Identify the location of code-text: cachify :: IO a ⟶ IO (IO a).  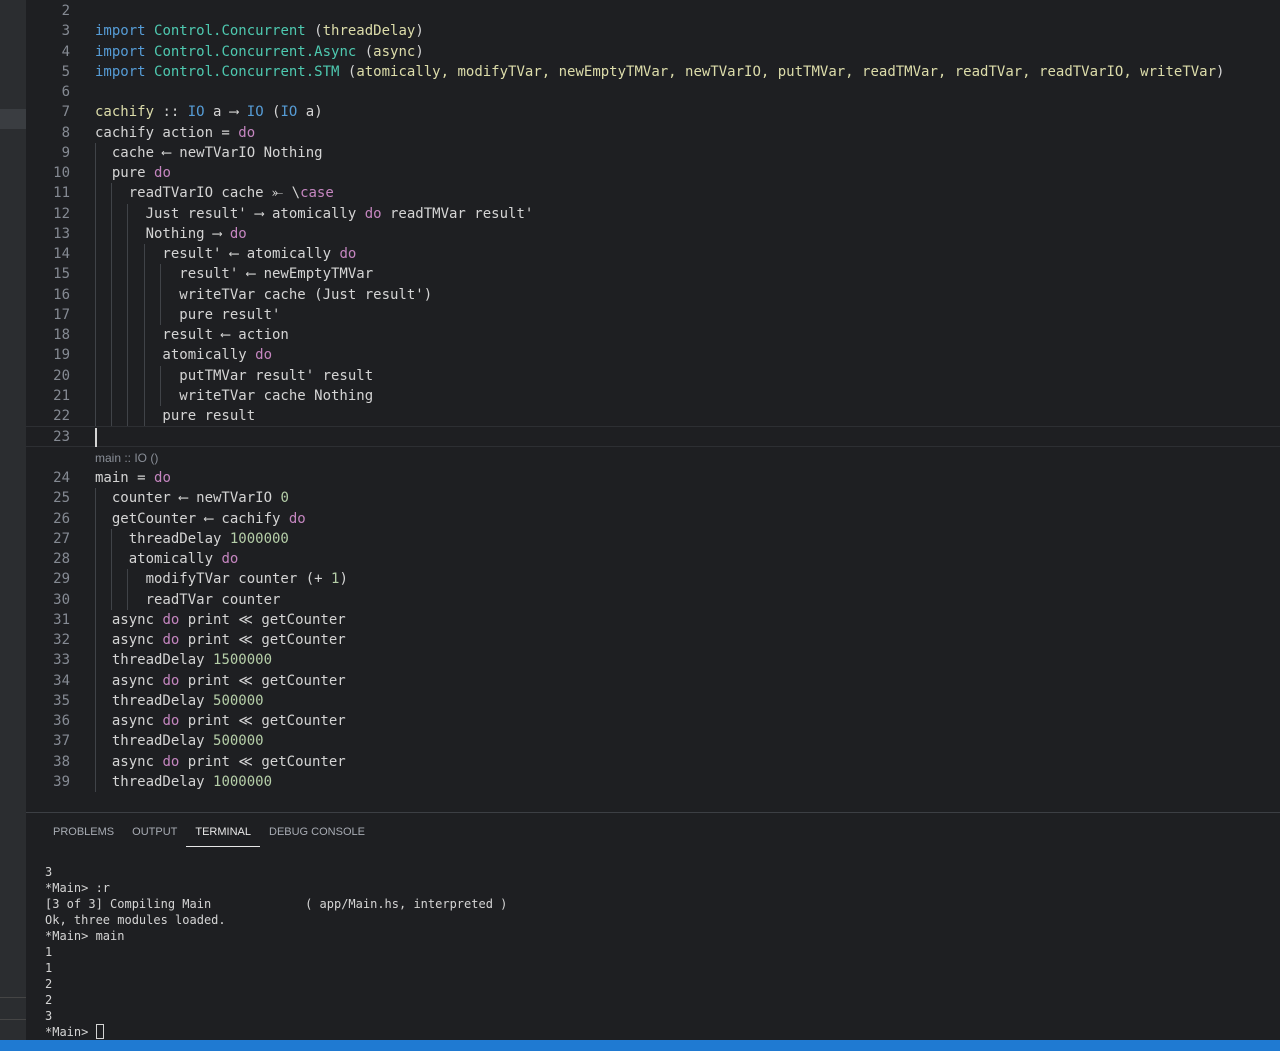
(209, 112).